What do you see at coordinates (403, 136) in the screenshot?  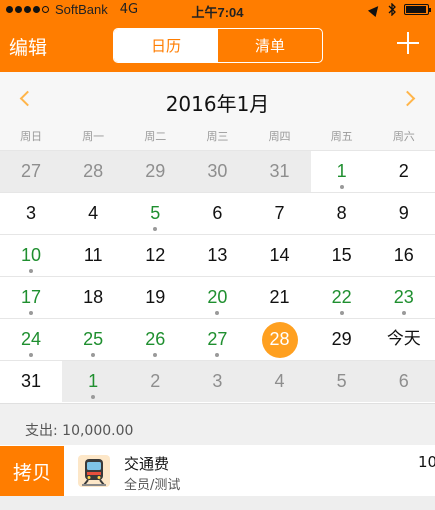 I see `weekday-label: 周六` at bounding box center [403, 136].